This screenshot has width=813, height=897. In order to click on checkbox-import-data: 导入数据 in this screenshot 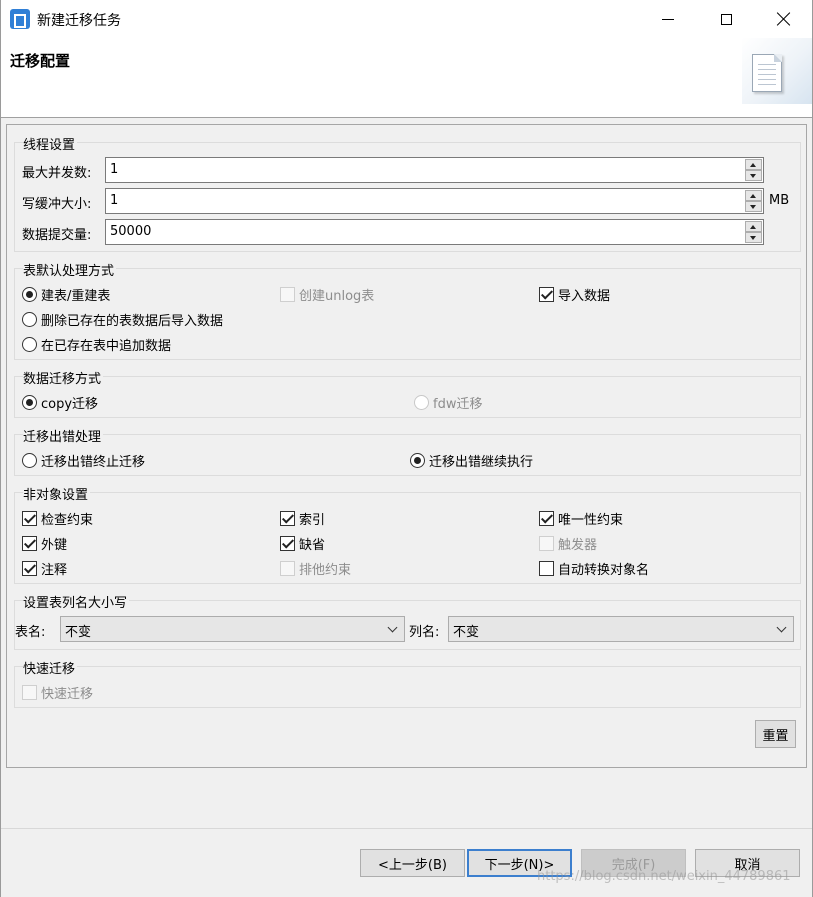, I will do `click(574, 294)`.